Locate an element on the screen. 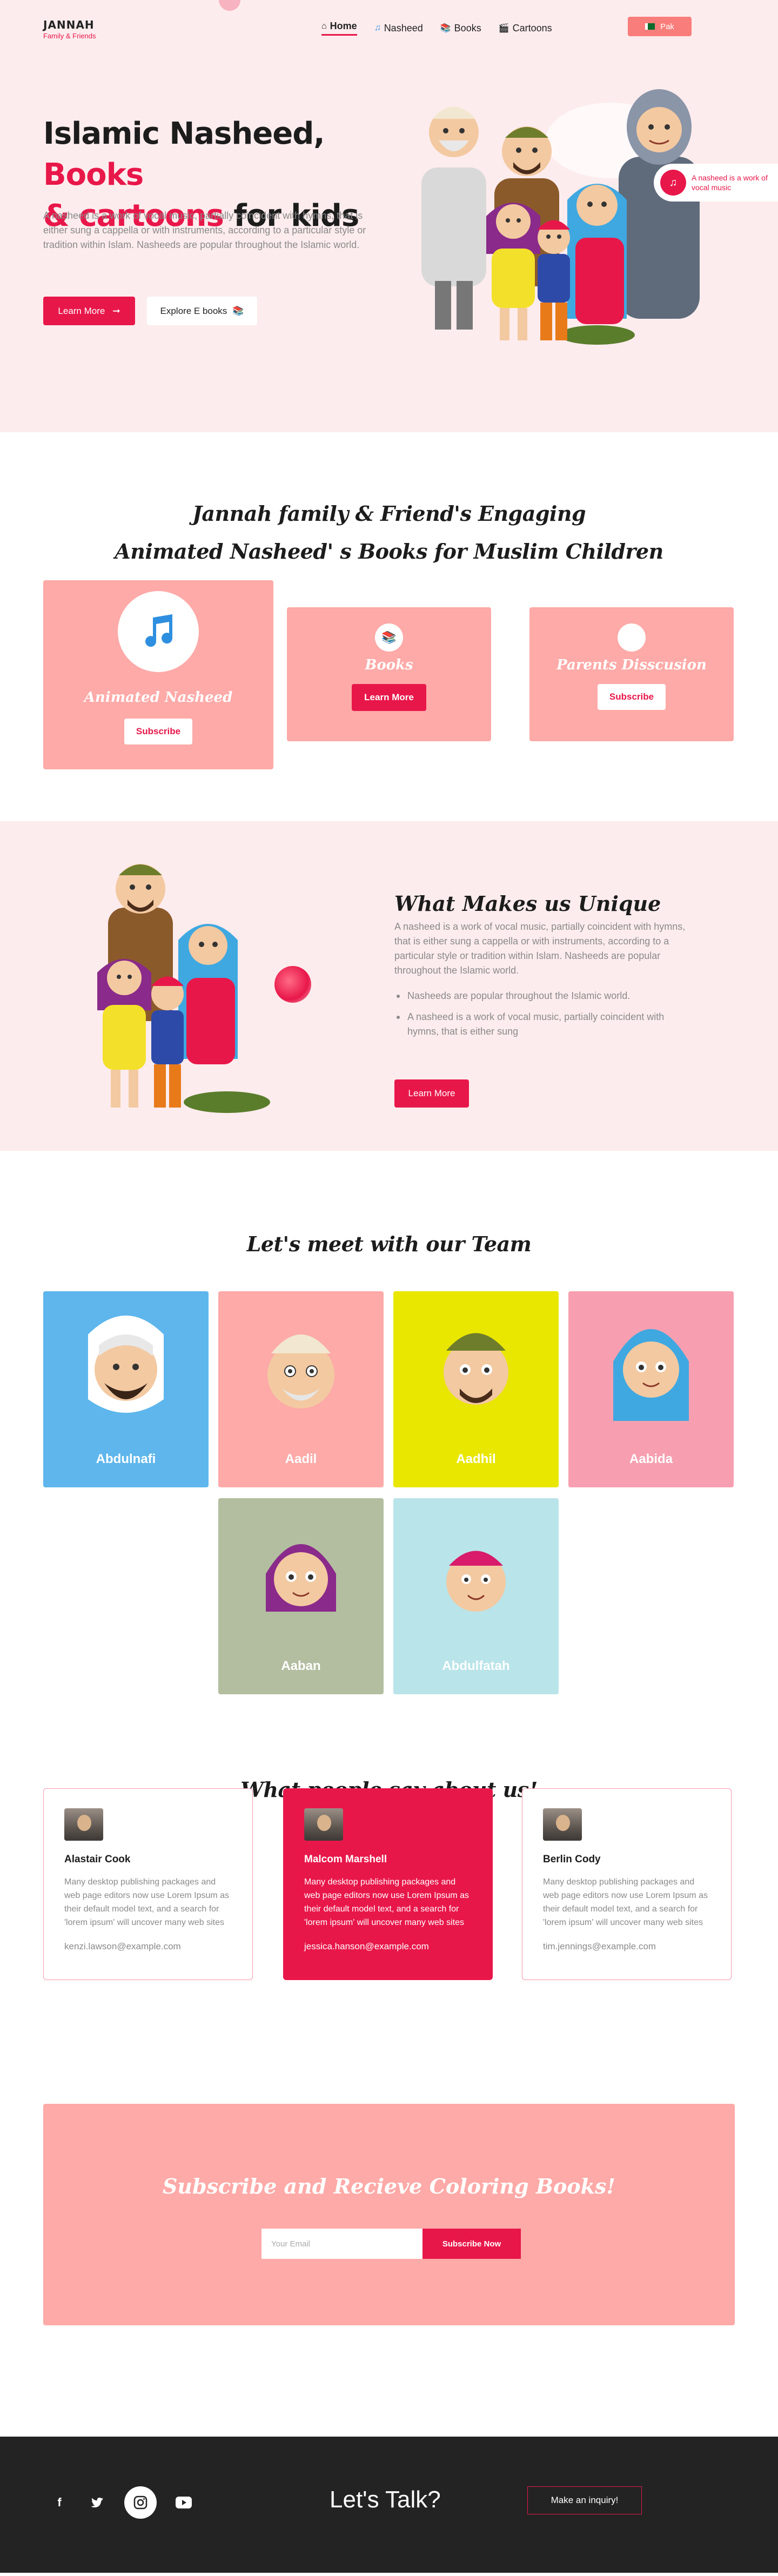 This screenshot has height=2576, width=778. footer: f Let's Talk? Make an inquiry! is located at coordinates (389, 2505).